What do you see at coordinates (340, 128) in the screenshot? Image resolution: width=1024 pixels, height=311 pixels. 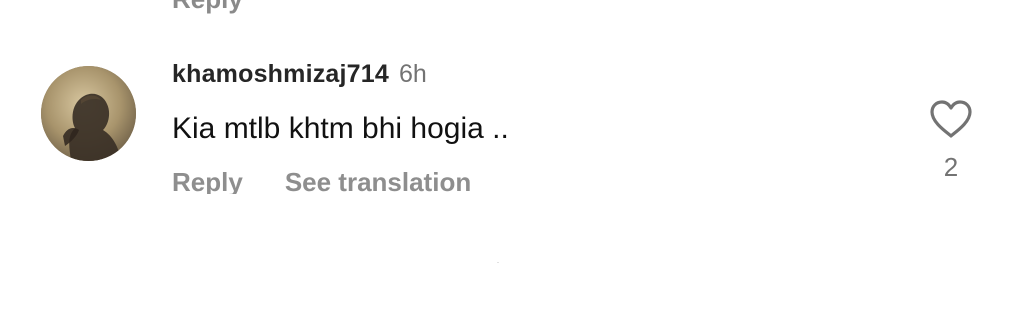 I see `comment-text: Kia mtlb khtm bhi hogia ..` at bounding box center [340, 128].